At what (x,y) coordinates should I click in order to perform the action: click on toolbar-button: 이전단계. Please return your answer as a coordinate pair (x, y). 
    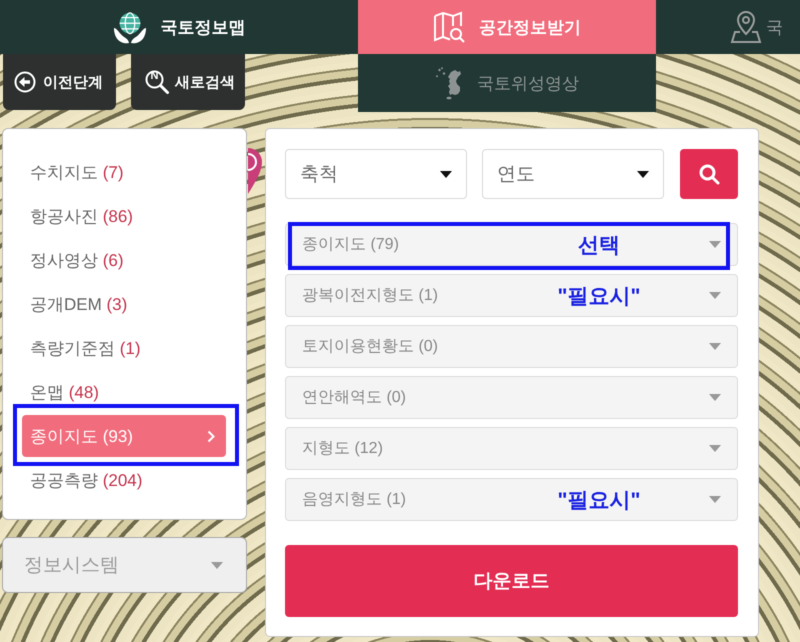
    Looking at the image, I should click on (59, 82).